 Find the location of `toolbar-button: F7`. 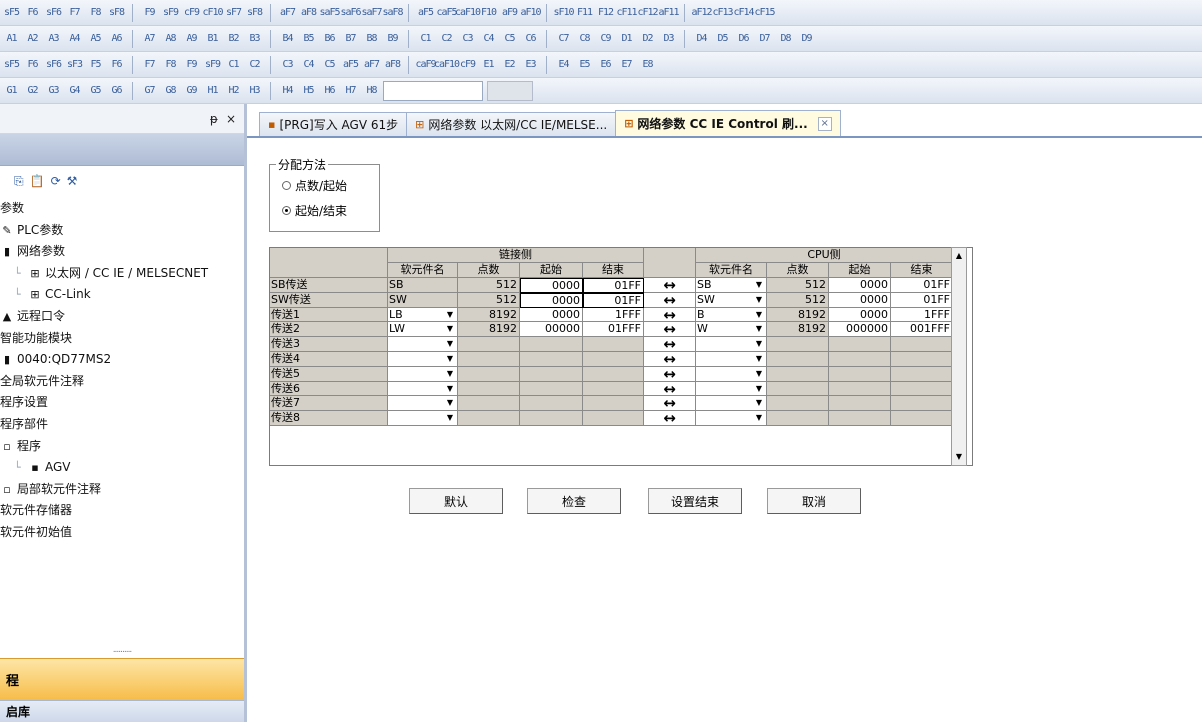

toolbar-button: F7 is located at coordinates (74, 13).